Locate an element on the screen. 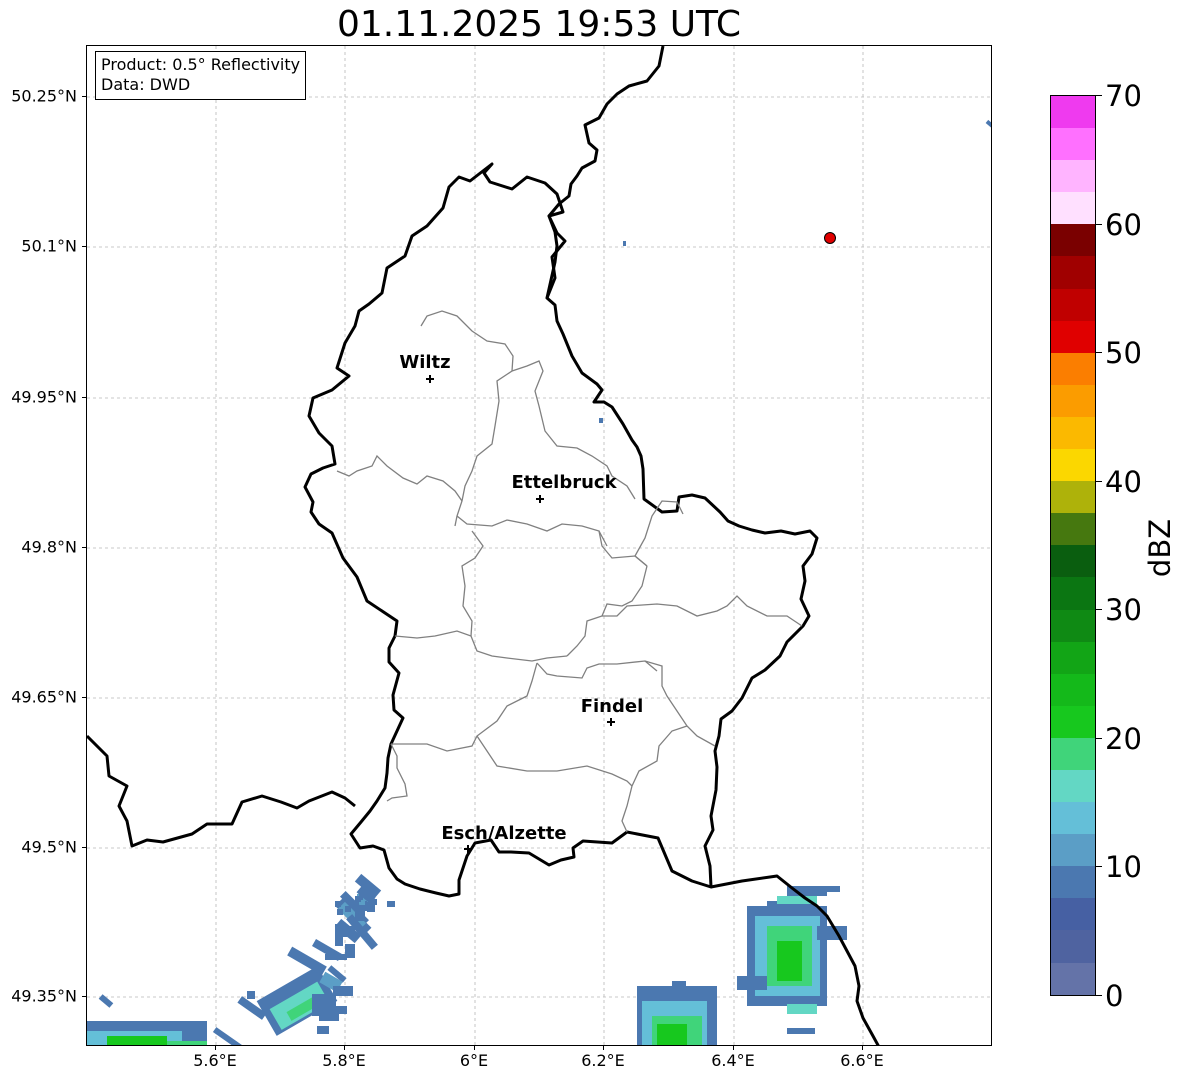  city-label-esch-alzette: Esch/Alzette is located at coordinates (503, 833).